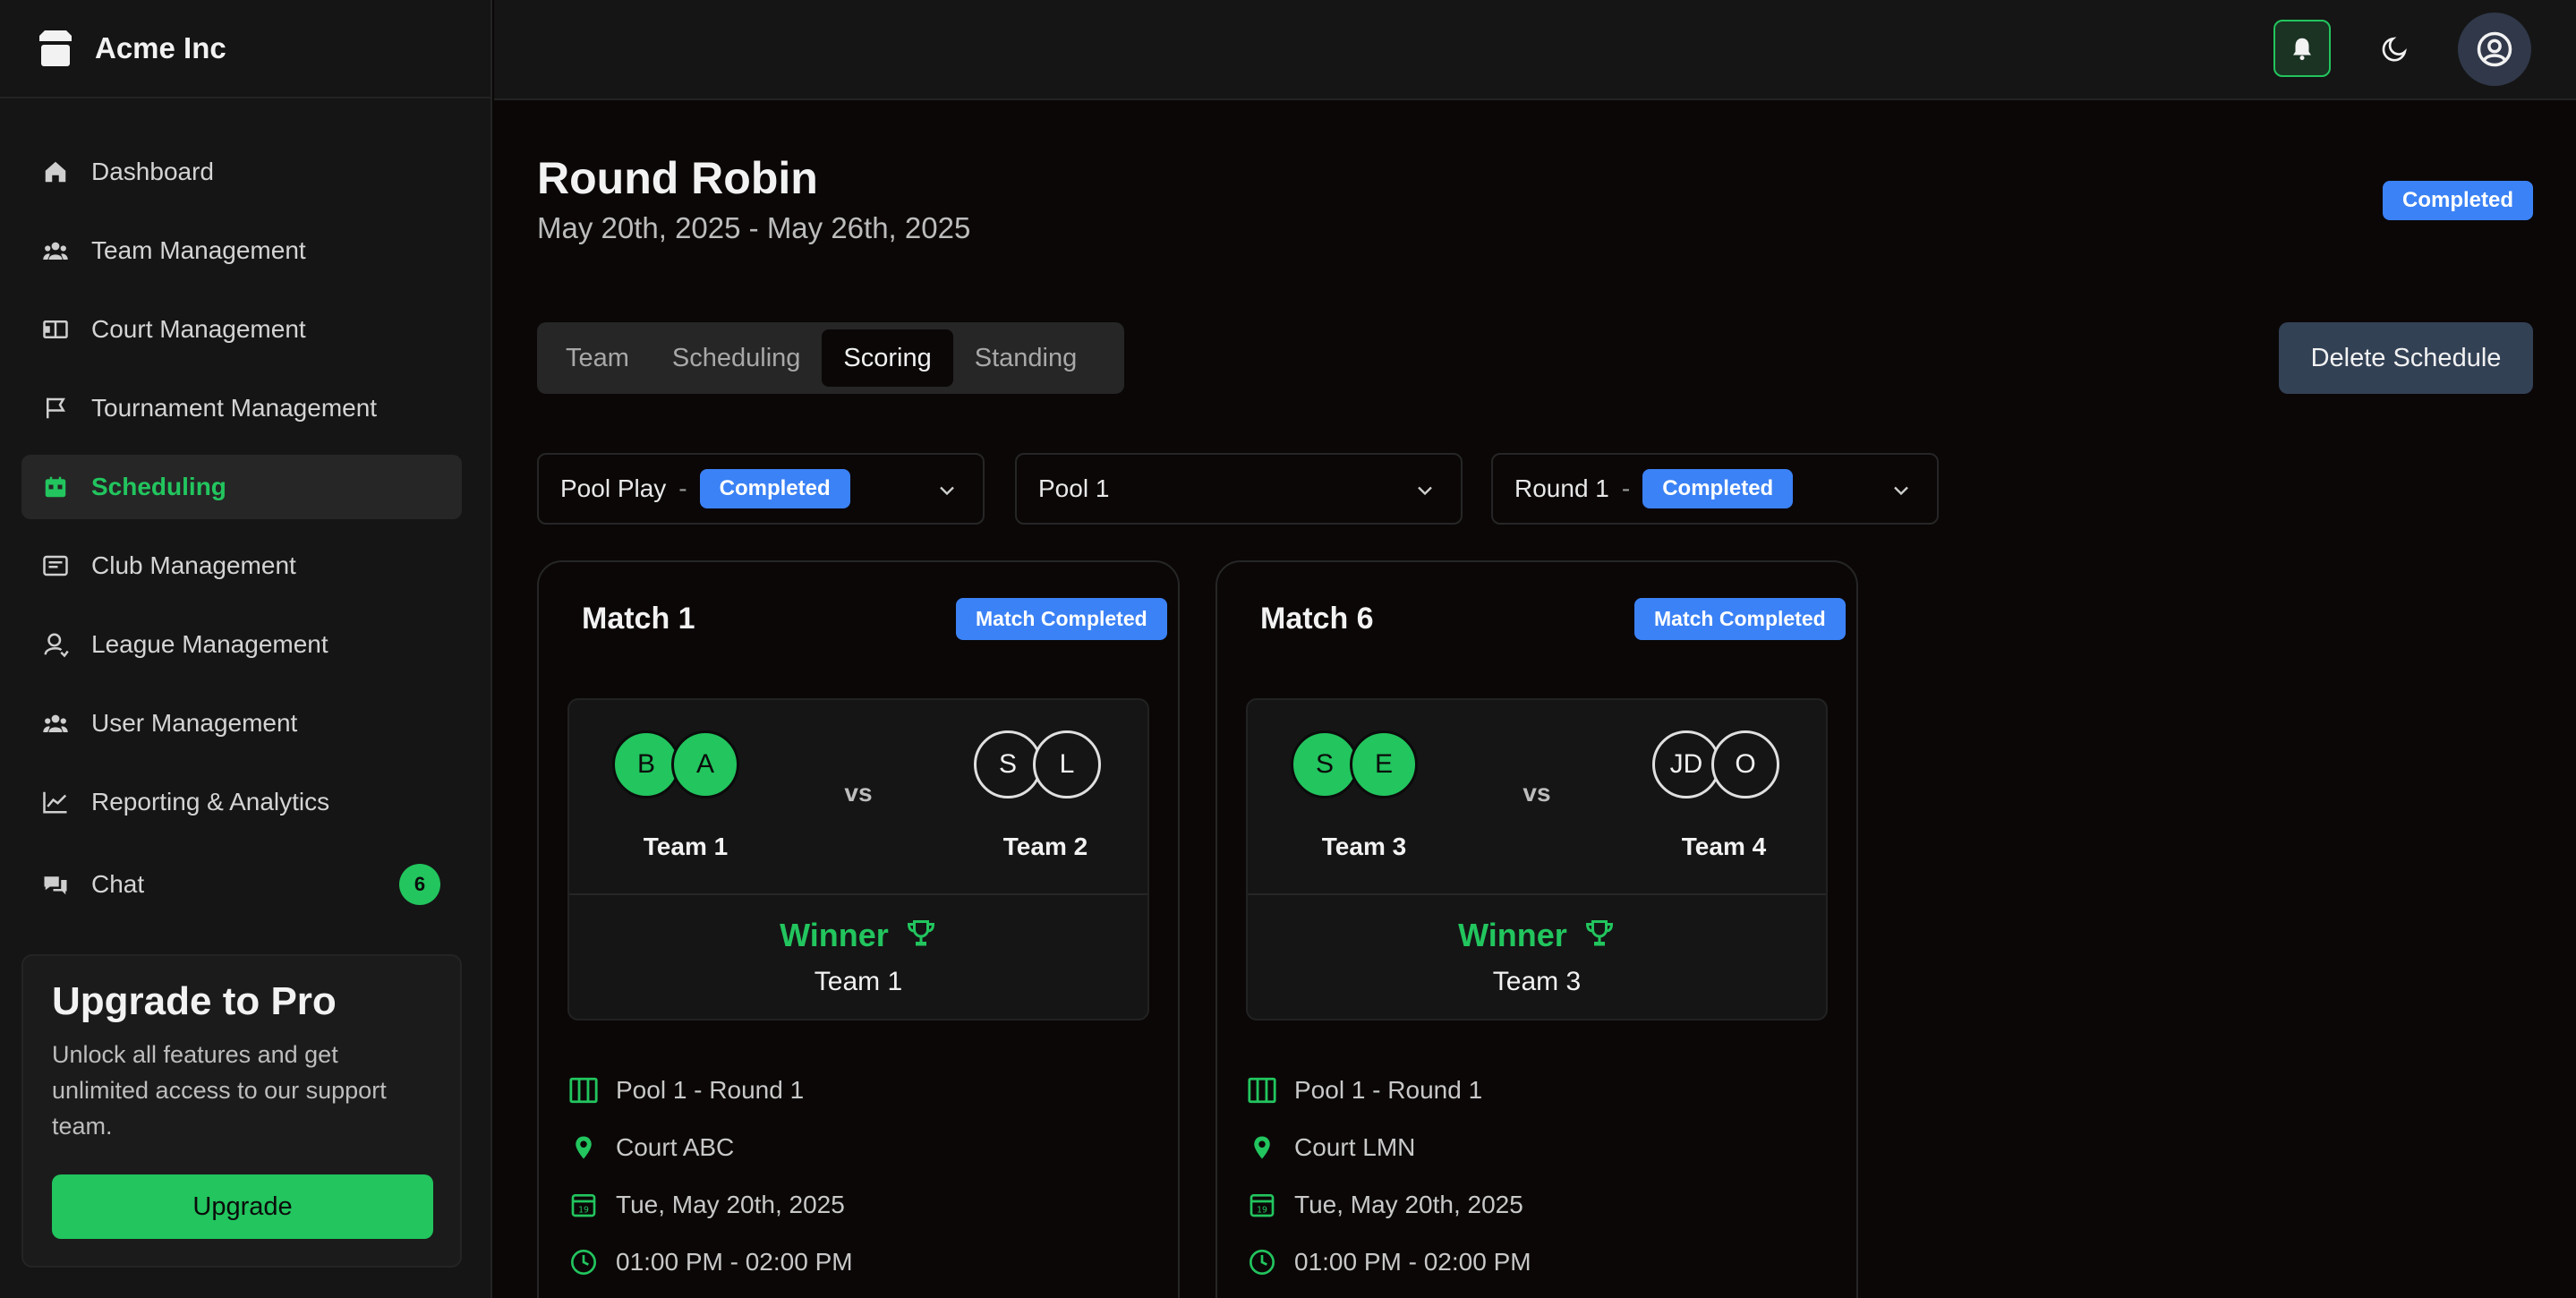 The image size is (2576, 1298). What do you see at coordinates (209, 644) in the screenshot?
I see `sidebar-item-label: League Management` at bounding box center [209, 644].